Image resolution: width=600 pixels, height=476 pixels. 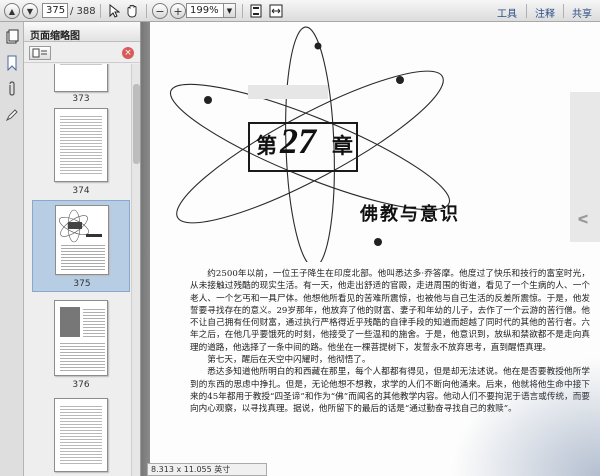 I want to click on chapter-prefix: 第, so click(x=266, y=145).